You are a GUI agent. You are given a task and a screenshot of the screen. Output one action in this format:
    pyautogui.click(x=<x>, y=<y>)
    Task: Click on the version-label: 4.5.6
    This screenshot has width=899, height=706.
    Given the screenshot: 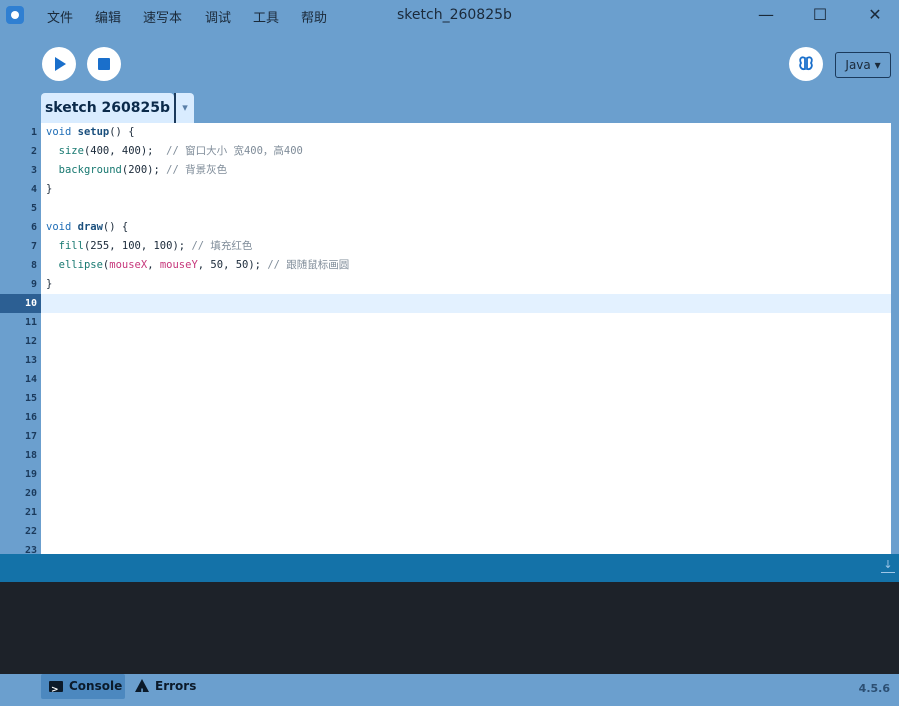 What is the action you would take?
    pyautogui.click(x=874, y=688)
    